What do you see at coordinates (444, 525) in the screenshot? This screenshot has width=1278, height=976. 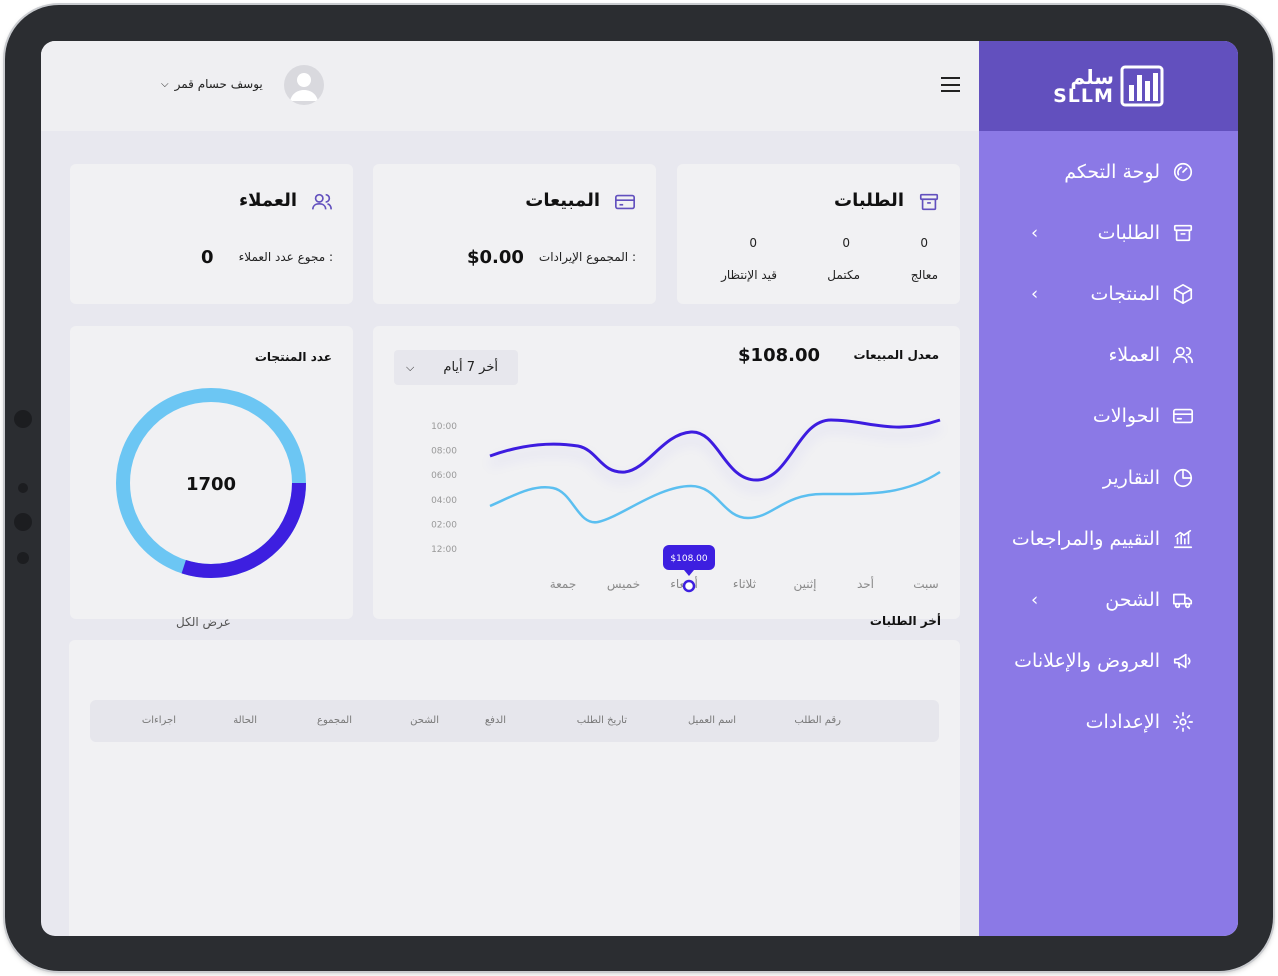 I see `y-tick-label: 02:00` at bounding box center [444, 525].